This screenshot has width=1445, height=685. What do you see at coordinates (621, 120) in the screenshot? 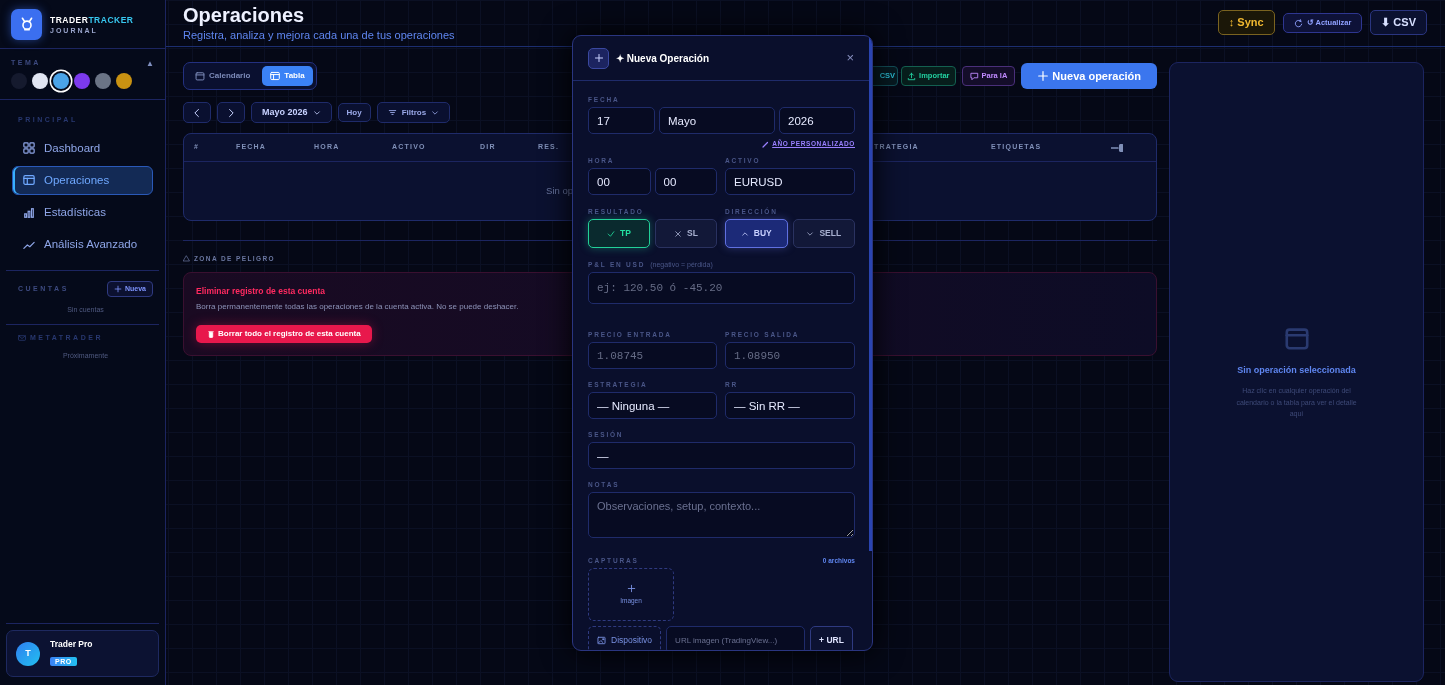
I see `input-field: 17` at bounding box center [621, 120].